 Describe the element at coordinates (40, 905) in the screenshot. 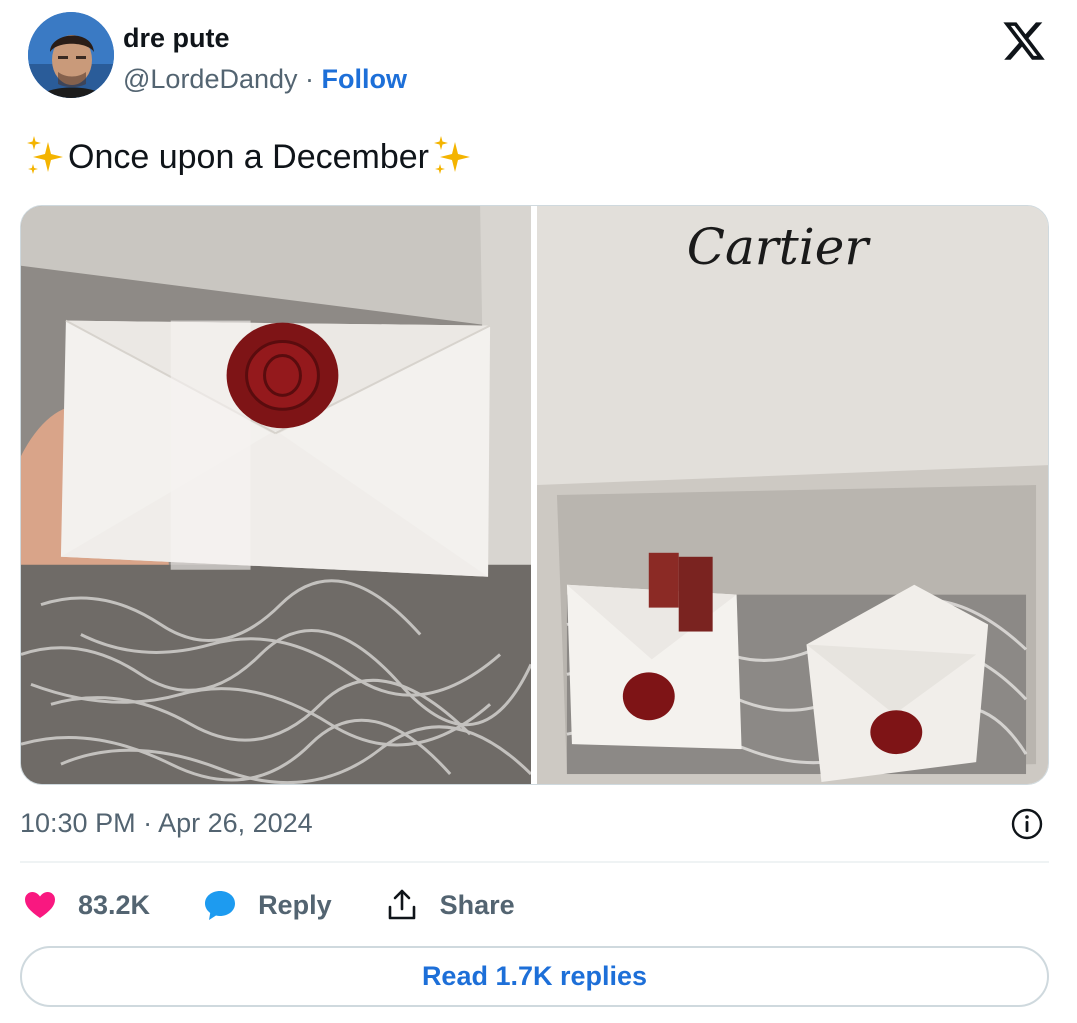

I see `heart-icon` at that location.